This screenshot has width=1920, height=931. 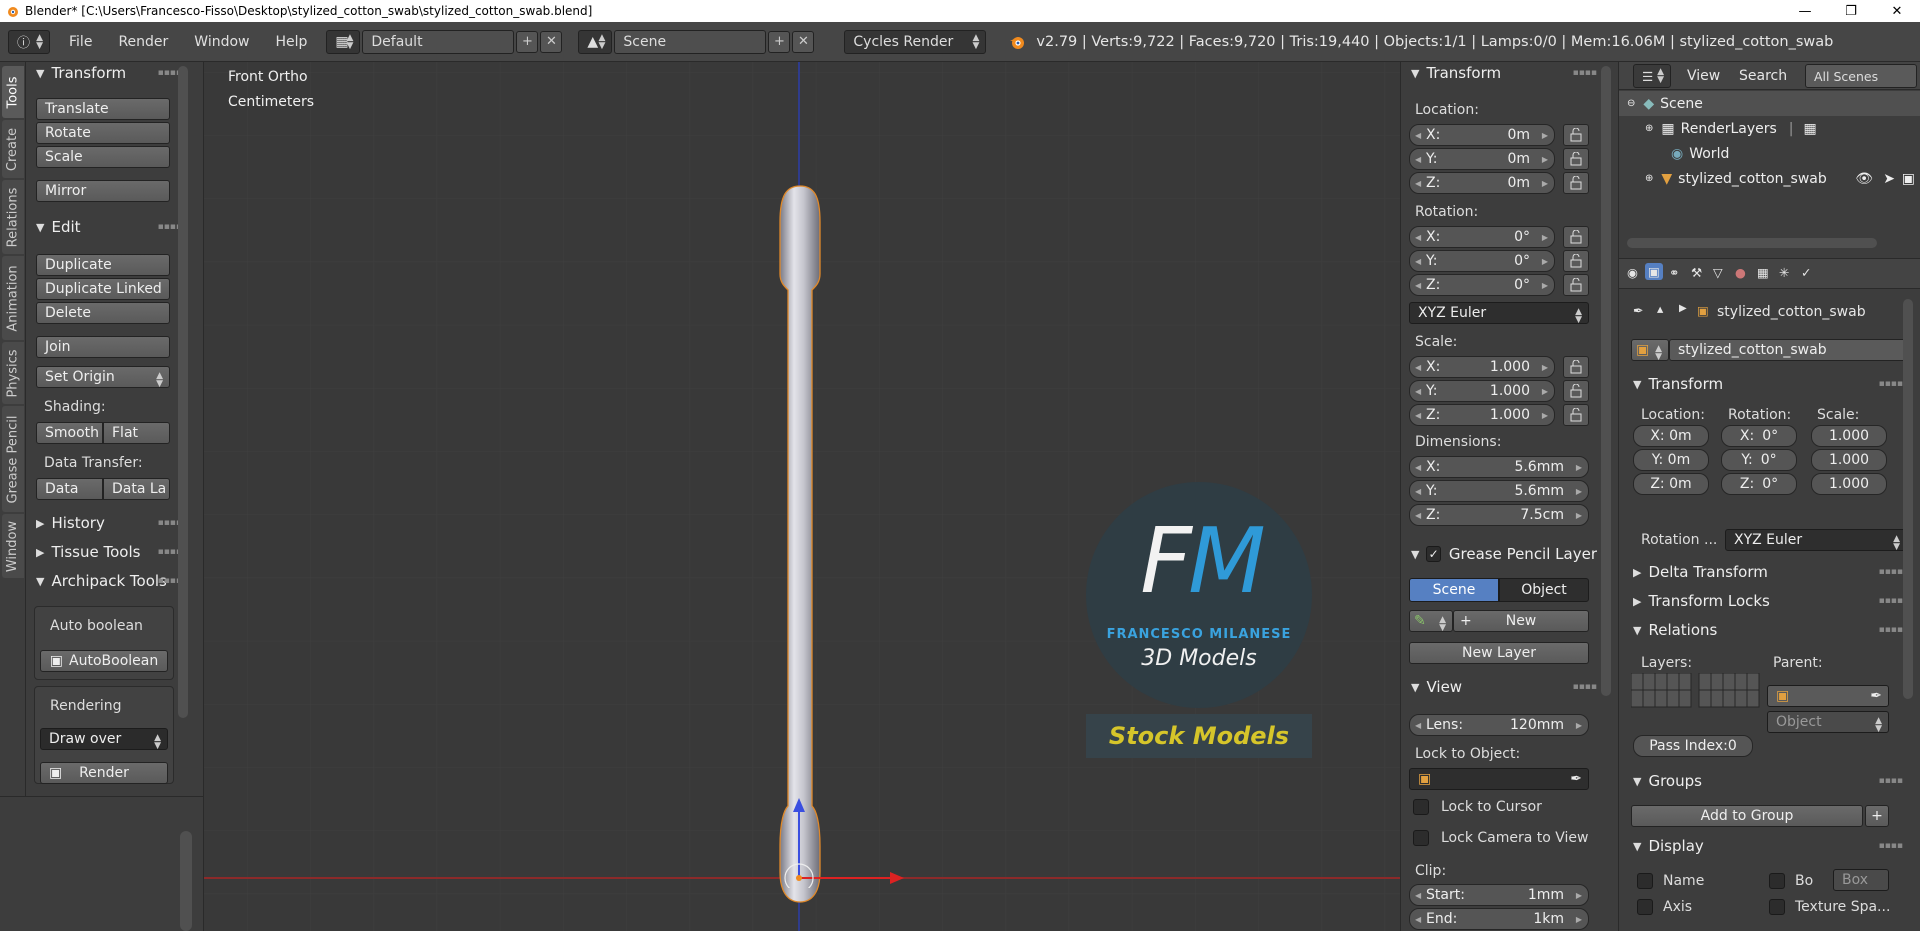 What do you see at coordinates (109, 552) in the screenshot?
I see `tissue-tools-panel-header: ▶ Tissue Tools ▪▪▪▪` at bounding box center [109, 552].